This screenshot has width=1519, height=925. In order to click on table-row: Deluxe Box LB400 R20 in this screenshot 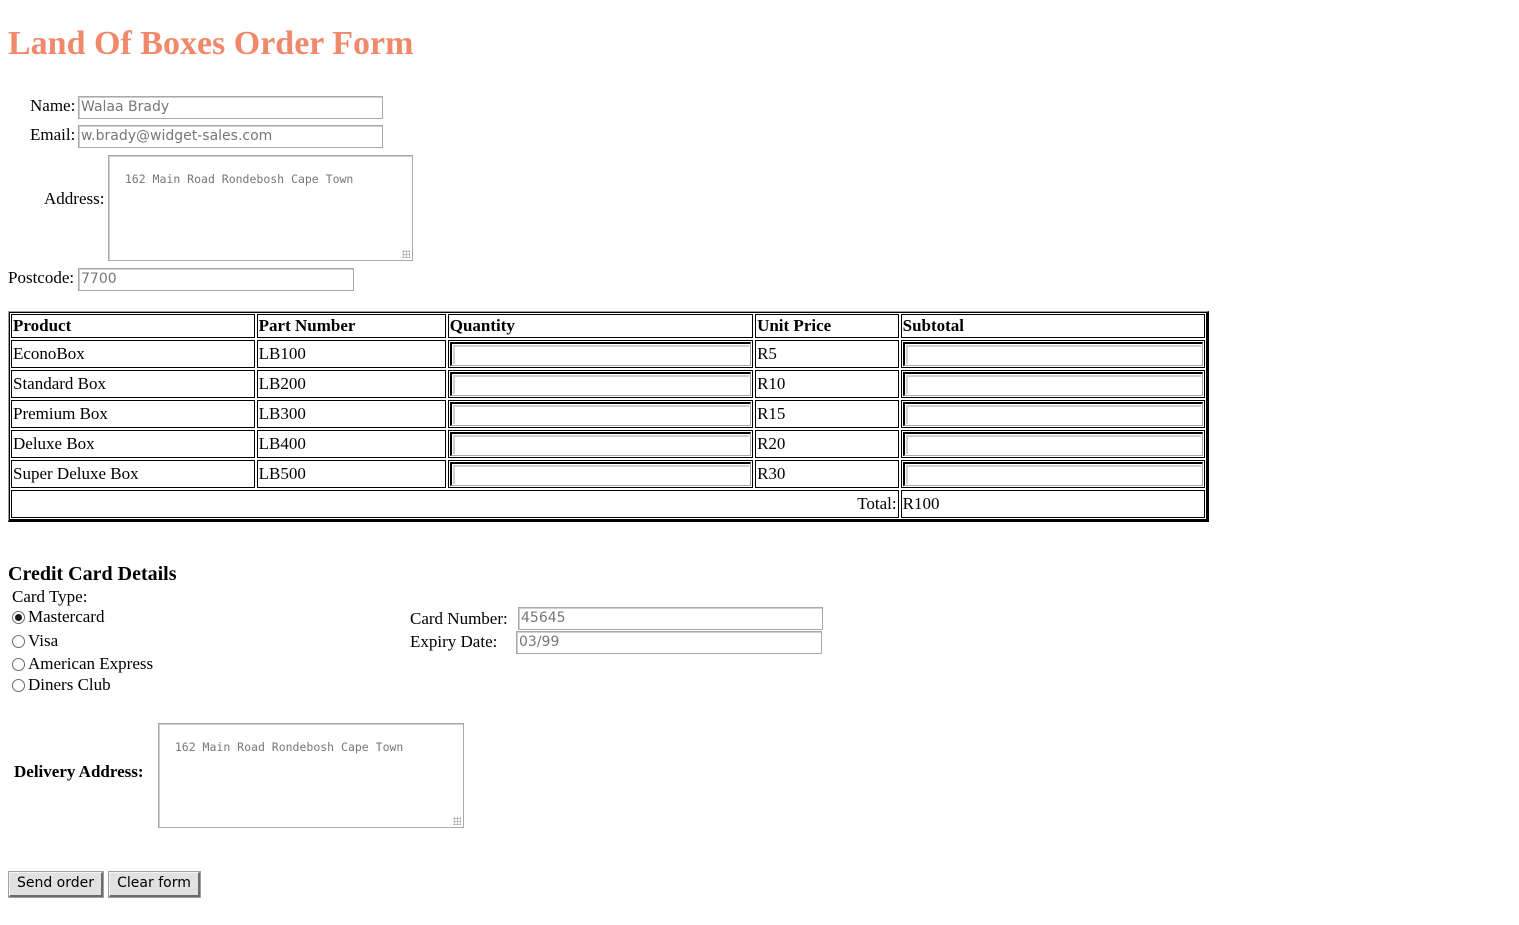, I will do `click(608, 444)`.